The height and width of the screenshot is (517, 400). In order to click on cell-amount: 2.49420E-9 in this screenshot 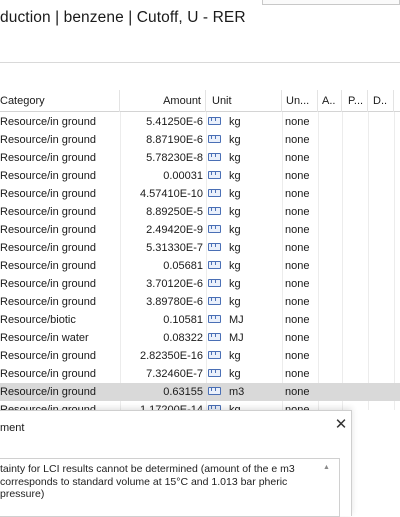, I will do `click(174, 230)`.